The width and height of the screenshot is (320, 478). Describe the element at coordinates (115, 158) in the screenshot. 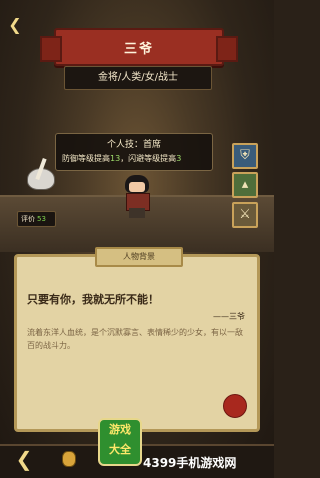

I see `defense-value: 13` at that location.